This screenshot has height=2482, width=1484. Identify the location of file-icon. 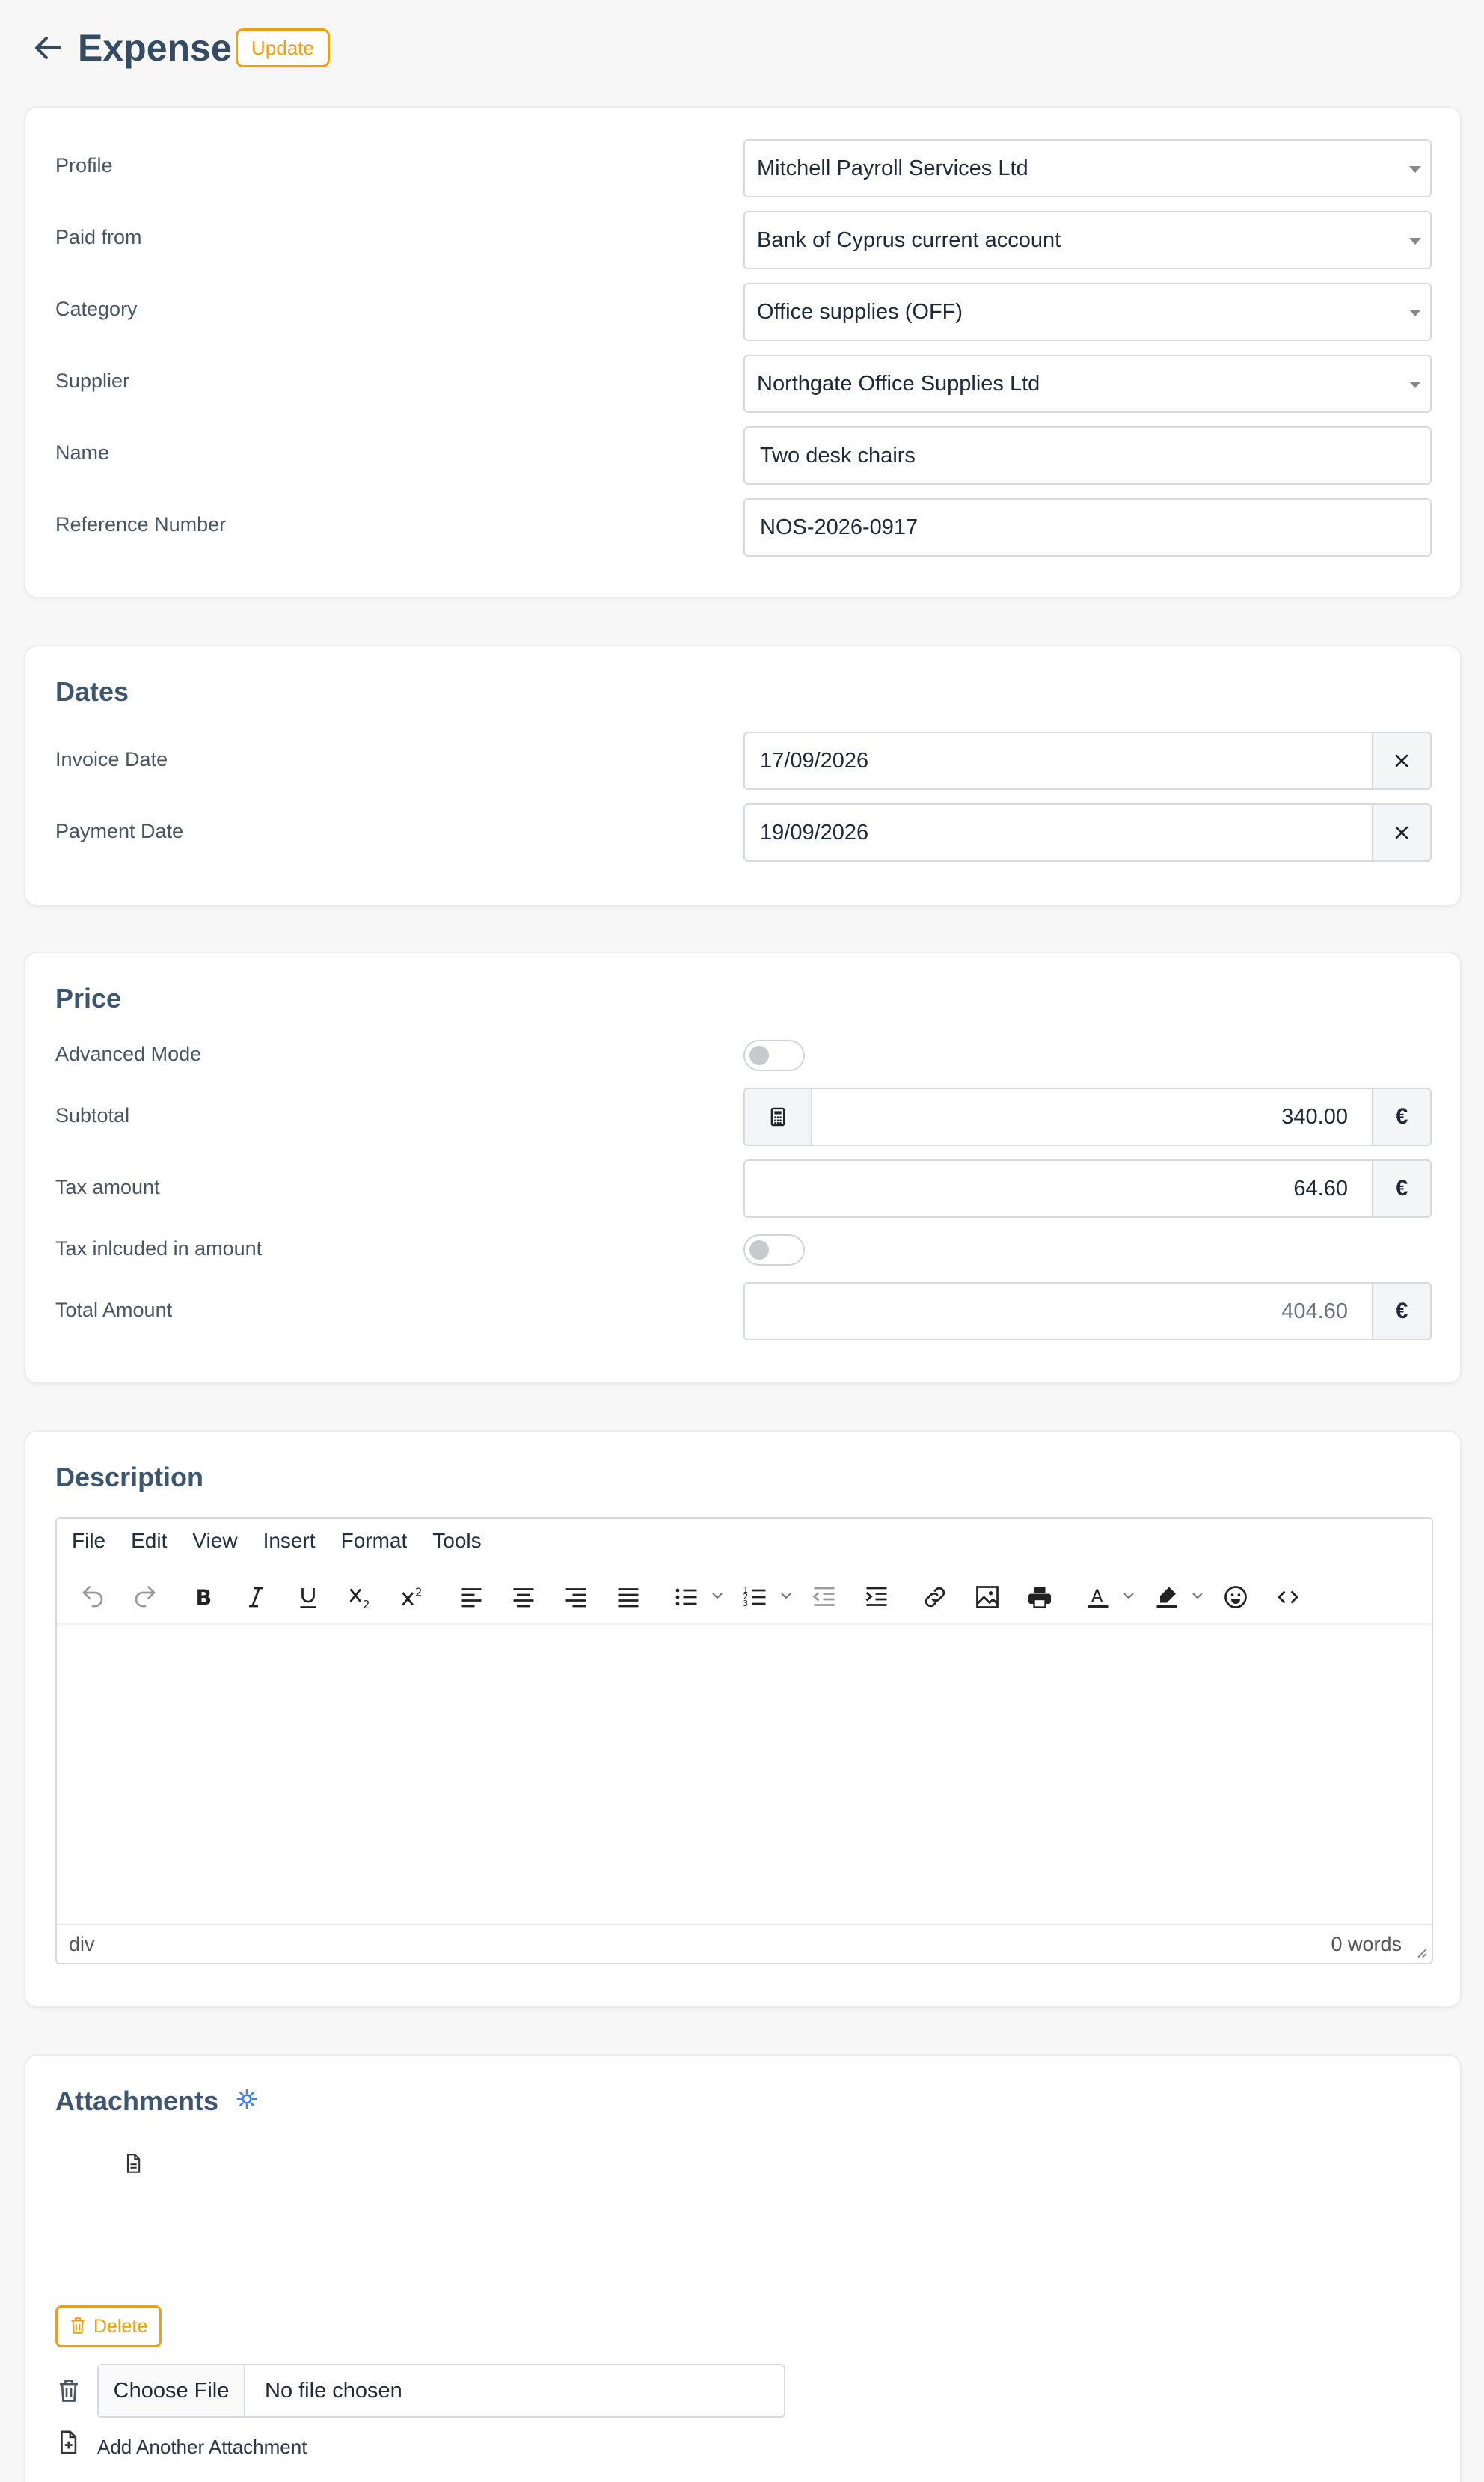
(133, 2163).